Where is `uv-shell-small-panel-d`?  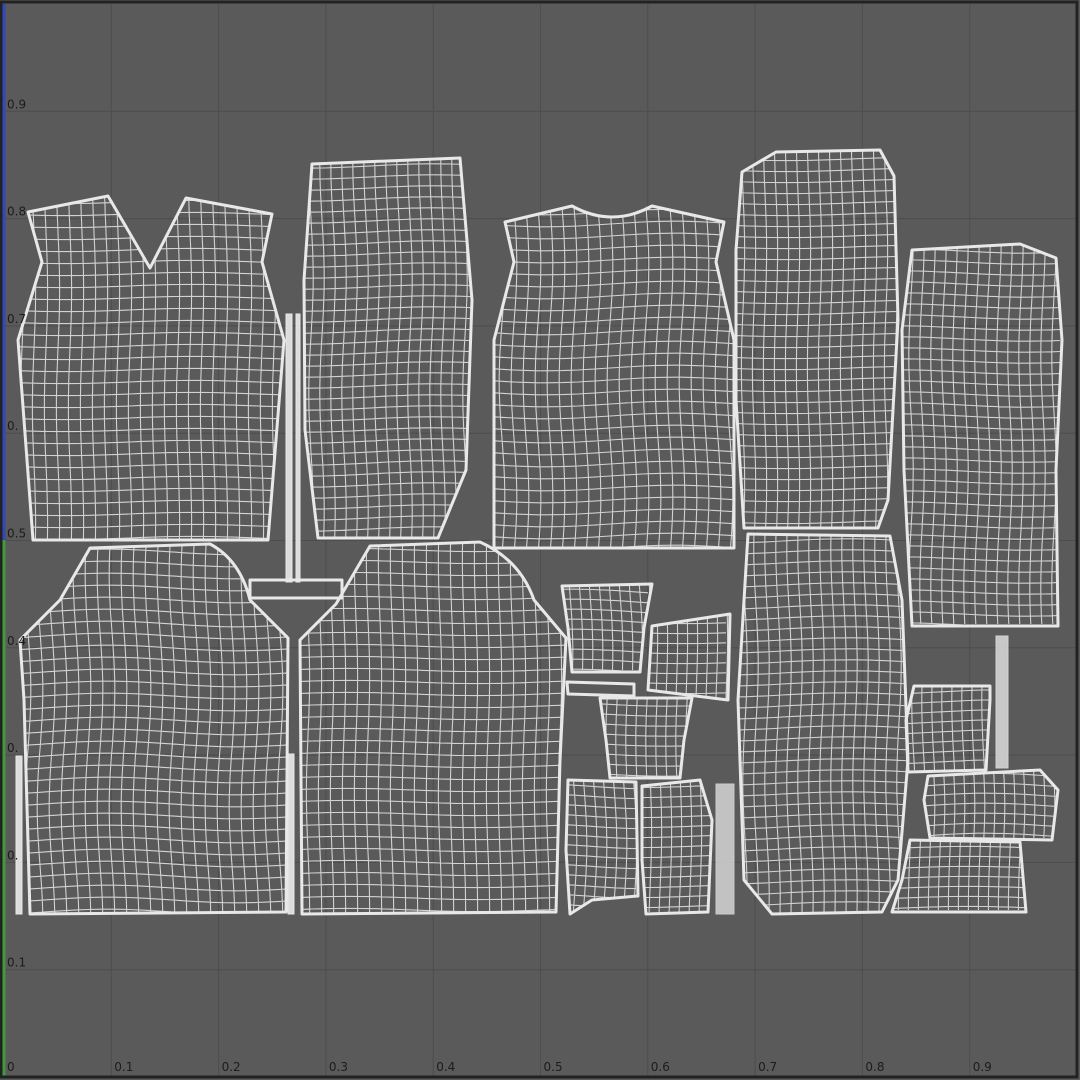 uv-shell-small-panel-d is located at coordinates (601, 847).